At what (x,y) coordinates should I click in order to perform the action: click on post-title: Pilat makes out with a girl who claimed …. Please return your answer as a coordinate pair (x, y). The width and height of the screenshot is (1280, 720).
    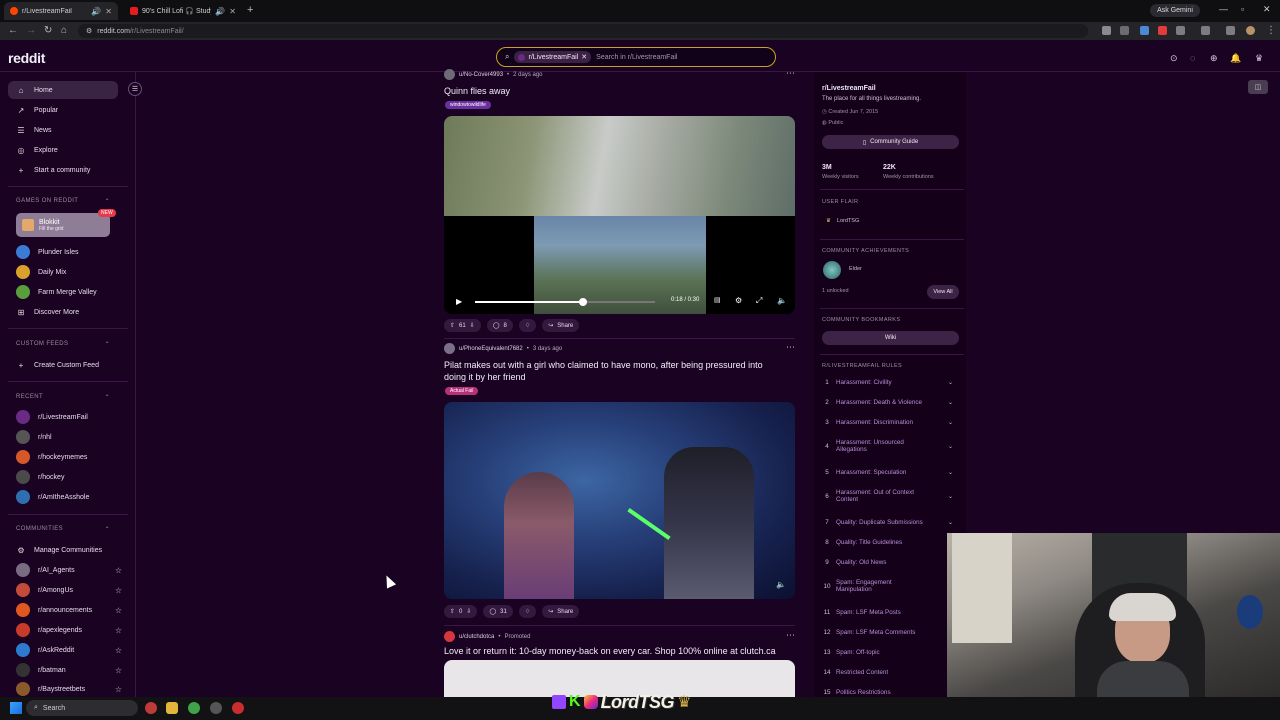
    Looking at the image, I should click on (619, 371).